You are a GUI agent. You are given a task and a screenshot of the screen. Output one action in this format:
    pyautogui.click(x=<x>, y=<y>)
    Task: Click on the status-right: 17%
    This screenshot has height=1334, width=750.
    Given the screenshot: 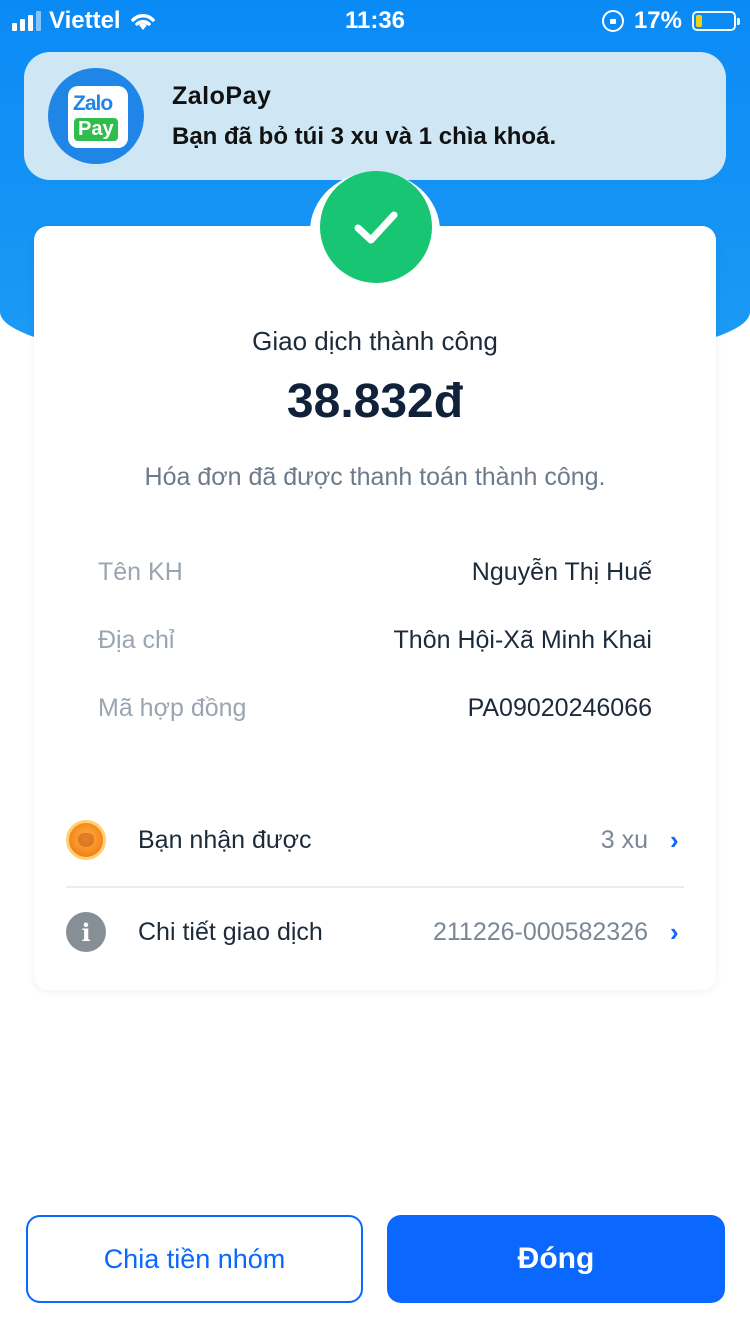 What is the action you would take?
    pyautogui.click(x=670, y=21)
    